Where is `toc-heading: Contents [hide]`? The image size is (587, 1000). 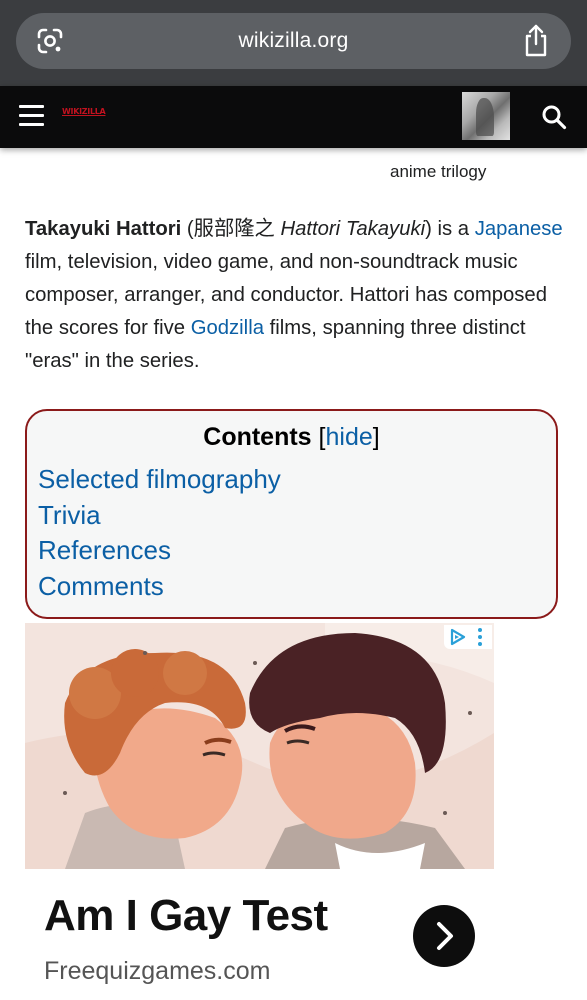
toc-heading: Contents [hide] is located at coordinates (291, 437).